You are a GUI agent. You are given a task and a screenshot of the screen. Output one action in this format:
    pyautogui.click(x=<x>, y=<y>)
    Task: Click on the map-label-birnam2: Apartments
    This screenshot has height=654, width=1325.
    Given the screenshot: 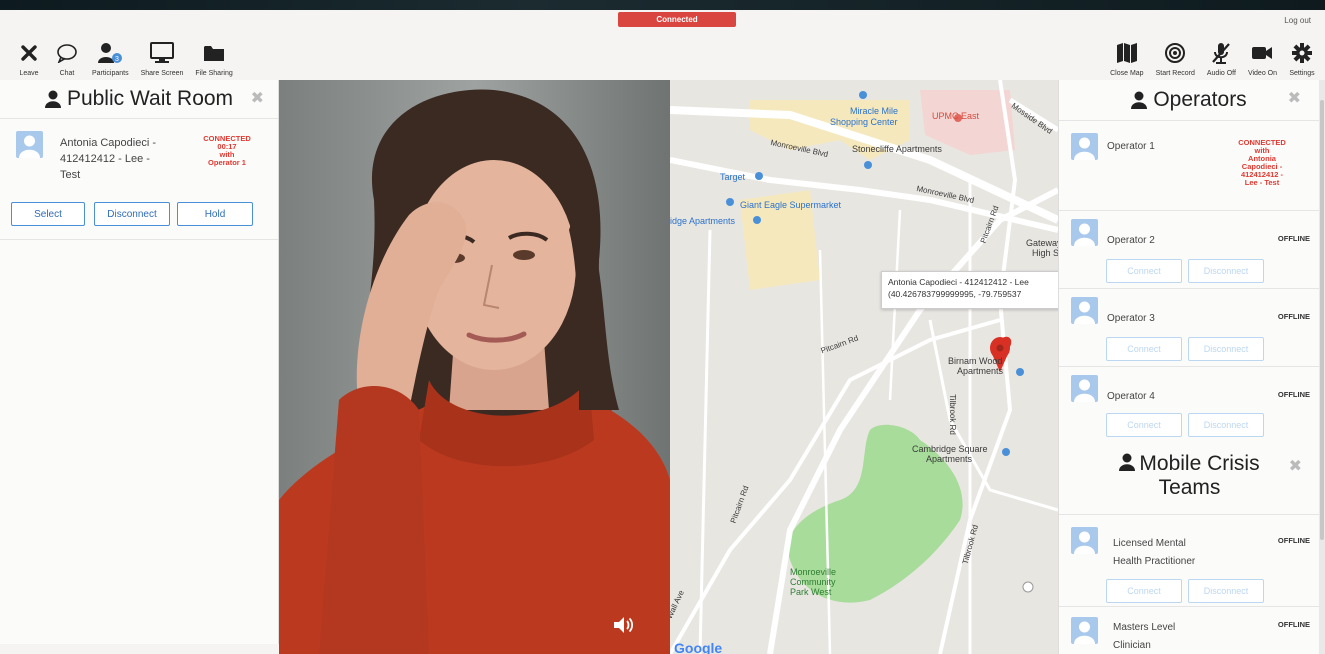 What is the action you would take?
    pyautogui.click(x=980, y=371)
    